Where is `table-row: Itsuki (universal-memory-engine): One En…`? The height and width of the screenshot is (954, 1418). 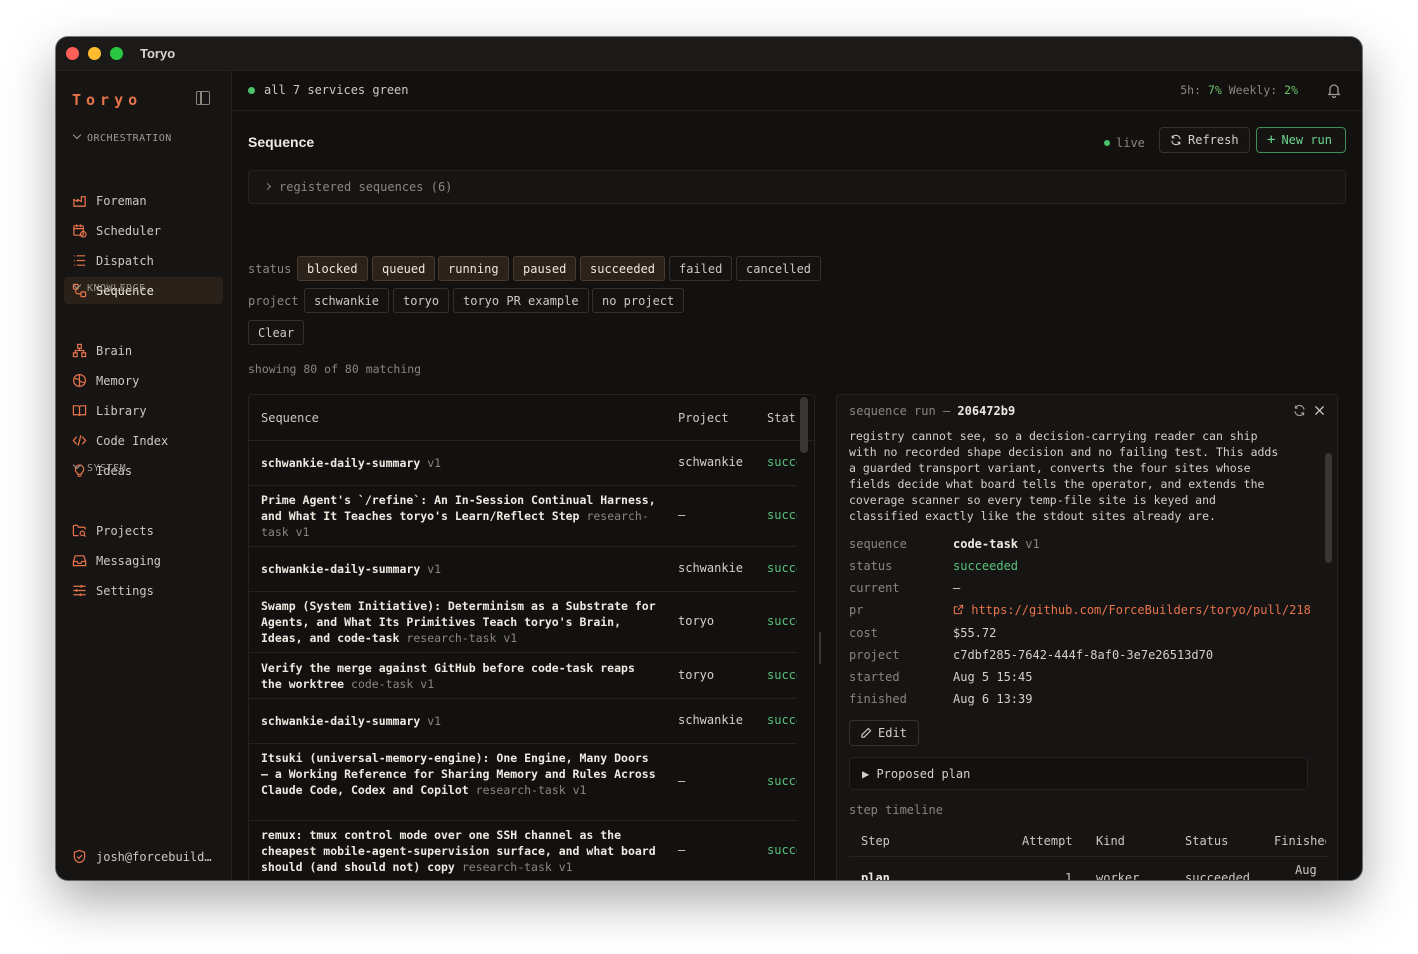
table-row: Itsuki (universal-memory-engine): One En… is located at coordinates (523, 782).